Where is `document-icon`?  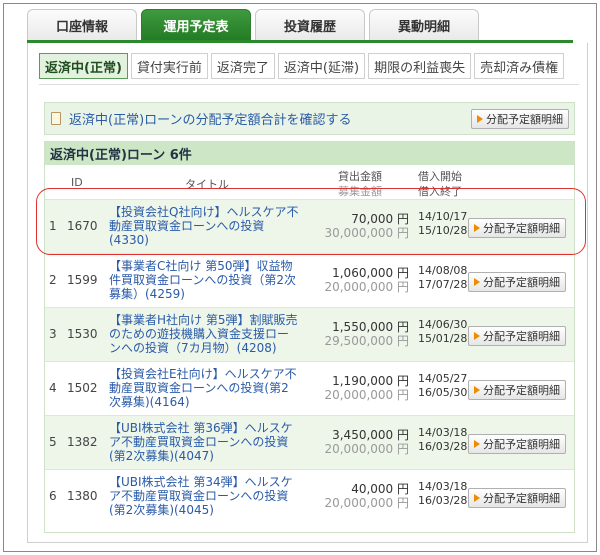
document-icon is located at coordinates (56, 118).